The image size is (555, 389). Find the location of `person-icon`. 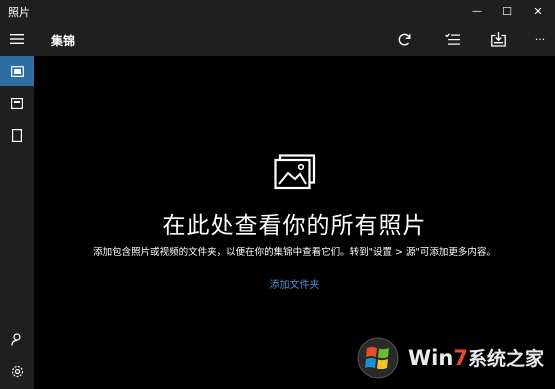

person-icon is located at coordinates (16, 339).